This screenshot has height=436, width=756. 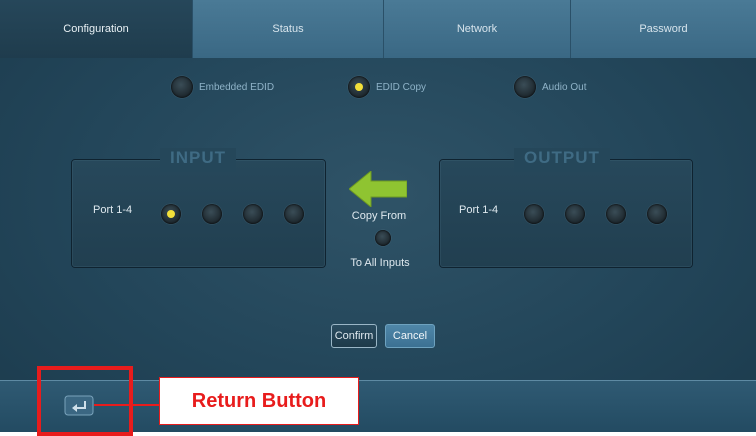 I want to click on input-panel: INPUT Port 1-4, so click(x=198, y=208).